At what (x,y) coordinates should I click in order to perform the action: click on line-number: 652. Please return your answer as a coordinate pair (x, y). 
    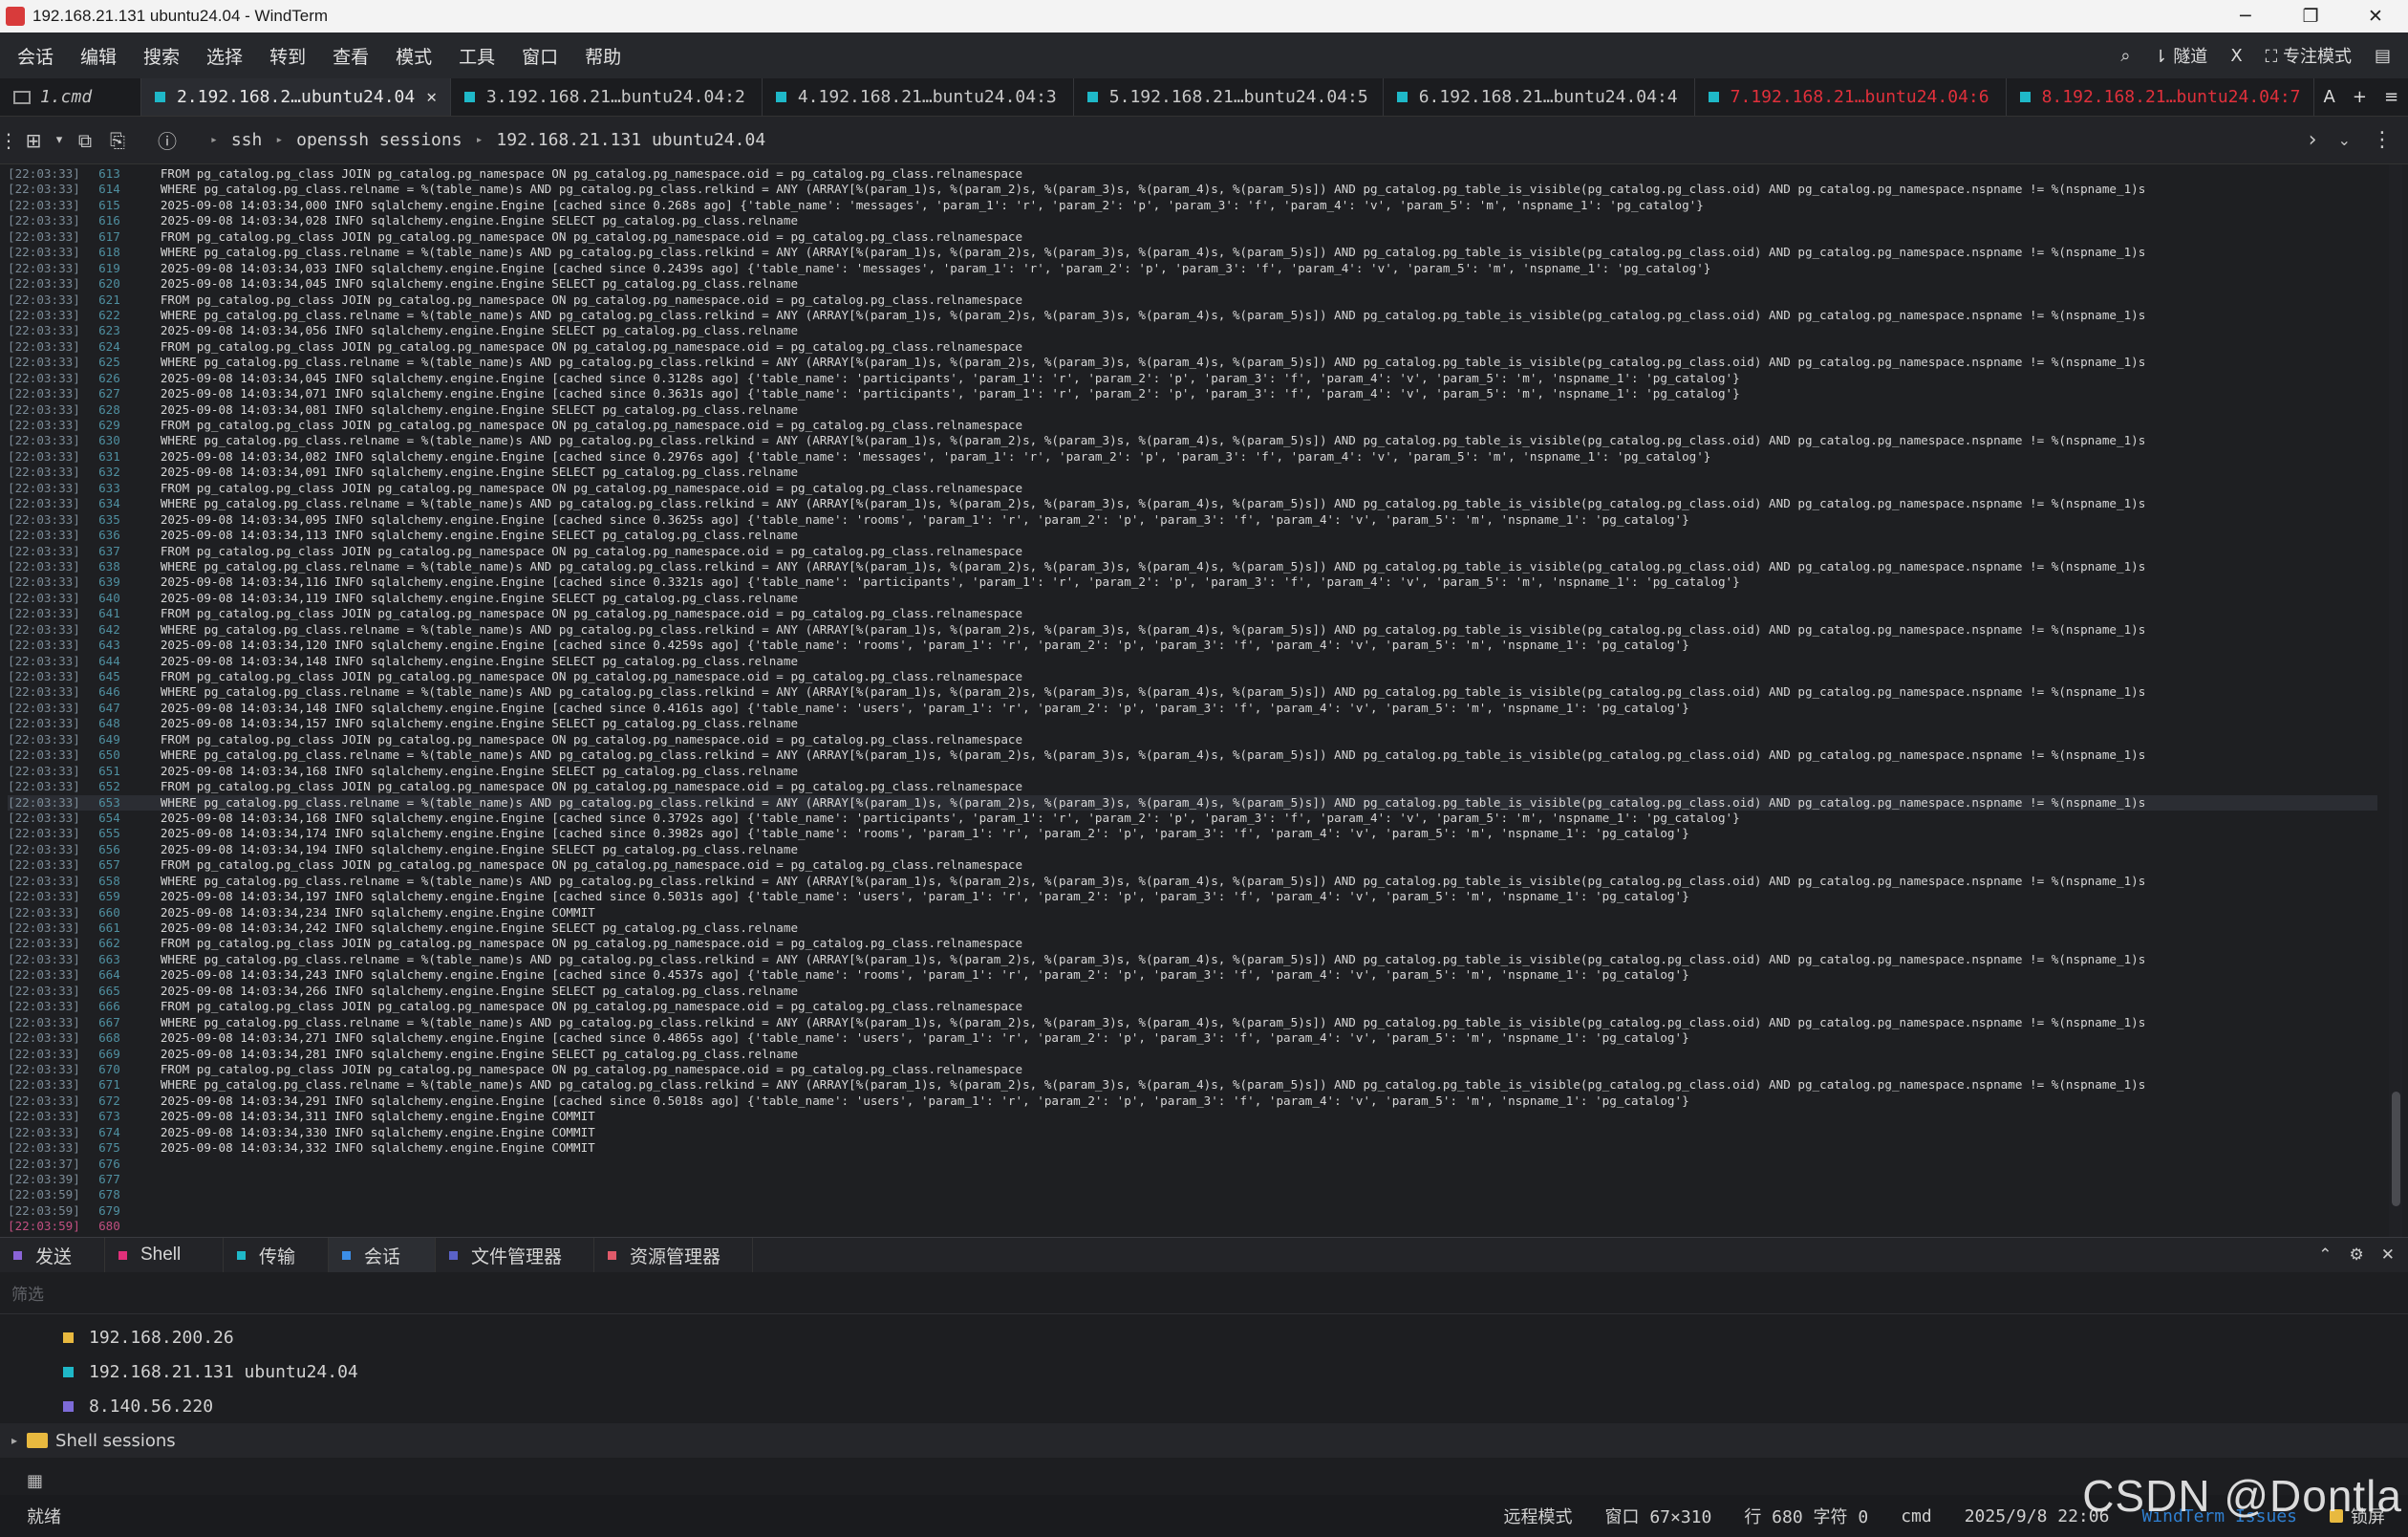
    Looking at the image, I should click on (109, 786).